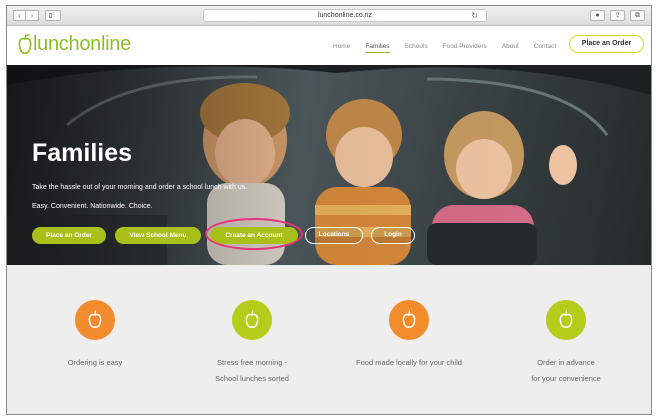 The width and height of the screenshot is (656, 418). I want to click on login-button: Login, so click(393, 235).